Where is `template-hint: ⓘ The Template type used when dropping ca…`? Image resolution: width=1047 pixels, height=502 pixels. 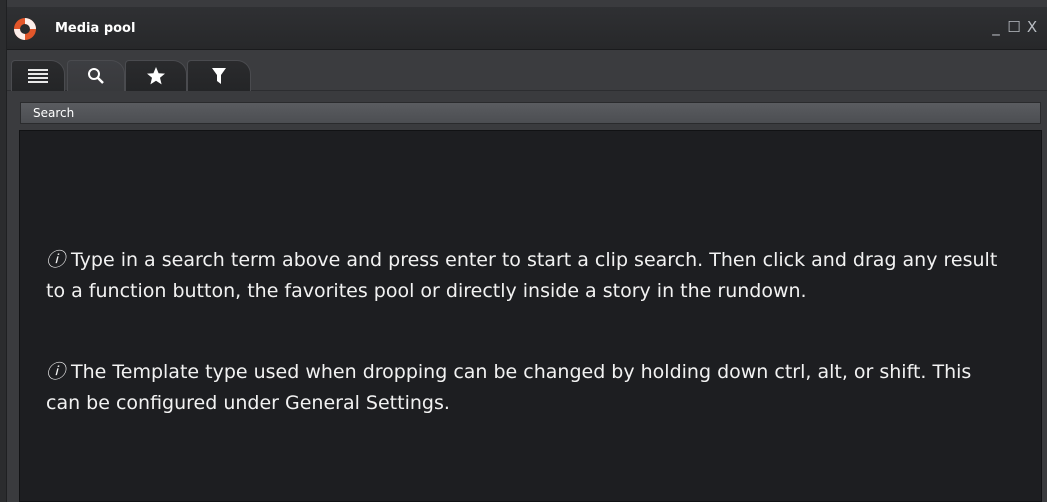
template-hint: ⓘ The Template type used when dropping ca… is located at coordinates (526, 388).